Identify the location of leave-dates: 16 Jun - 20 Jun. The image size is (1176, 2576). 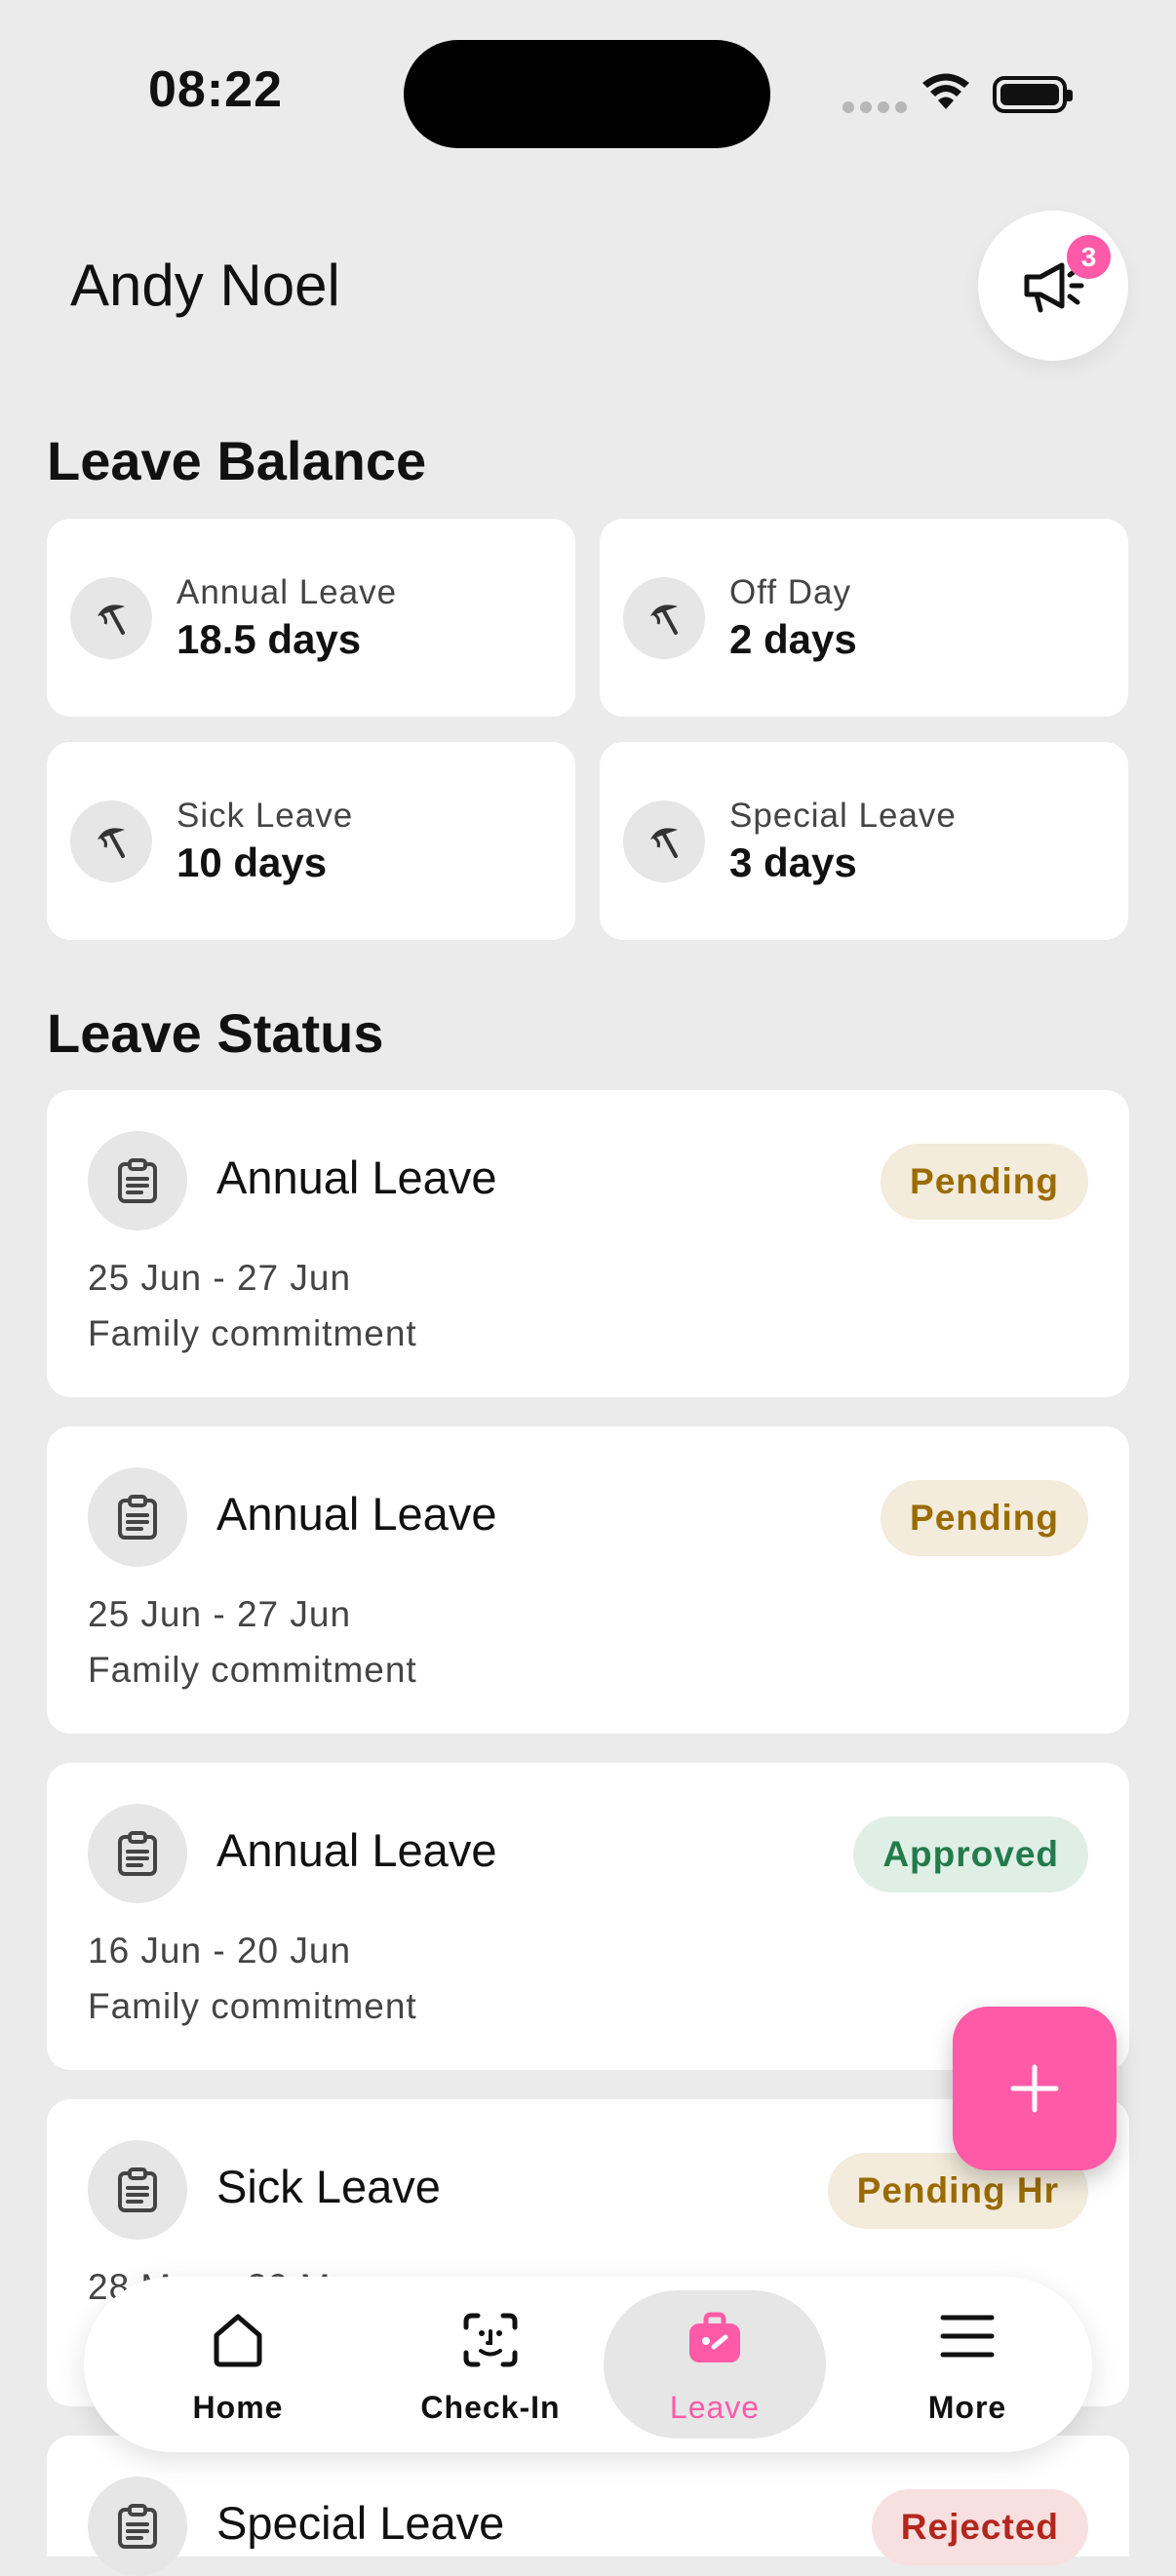
(220, 1951).